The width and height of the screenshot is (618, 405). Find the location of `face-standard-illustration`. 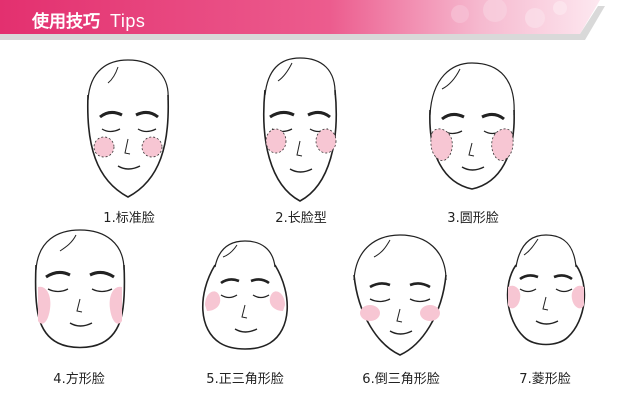

face-standard-illustration is located at coordinates (128, 128).